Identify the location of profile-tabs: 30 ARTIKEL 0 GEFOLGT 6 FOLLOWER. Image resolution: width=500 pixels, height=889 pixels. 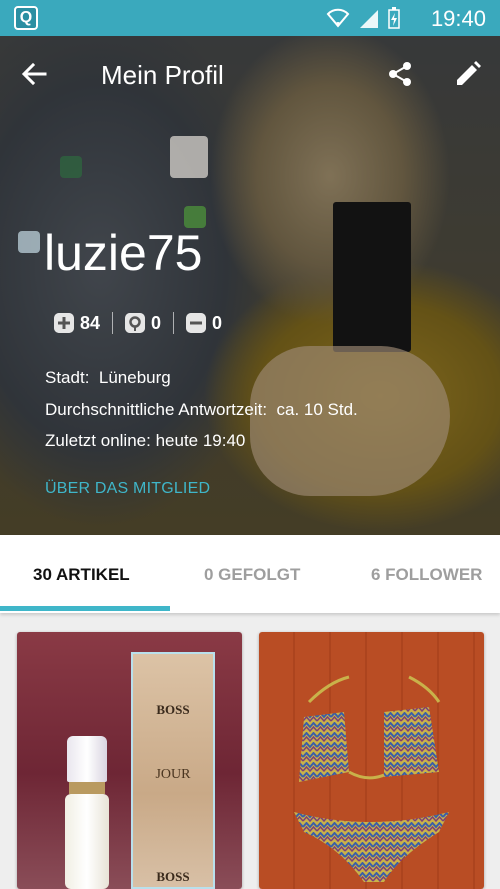
(250, 574).